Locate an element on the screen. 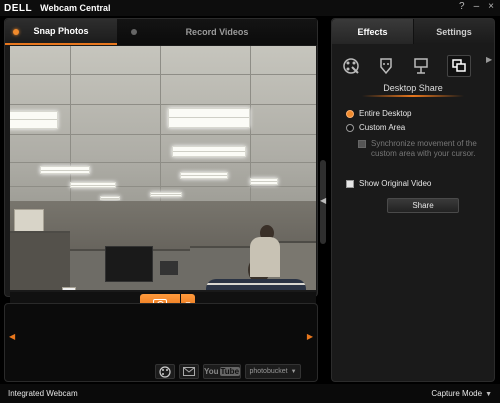 The image size is (500, 403). status-bar: Integrated Webcam Capture Mode ▼ is located at coordinates (250, 393).